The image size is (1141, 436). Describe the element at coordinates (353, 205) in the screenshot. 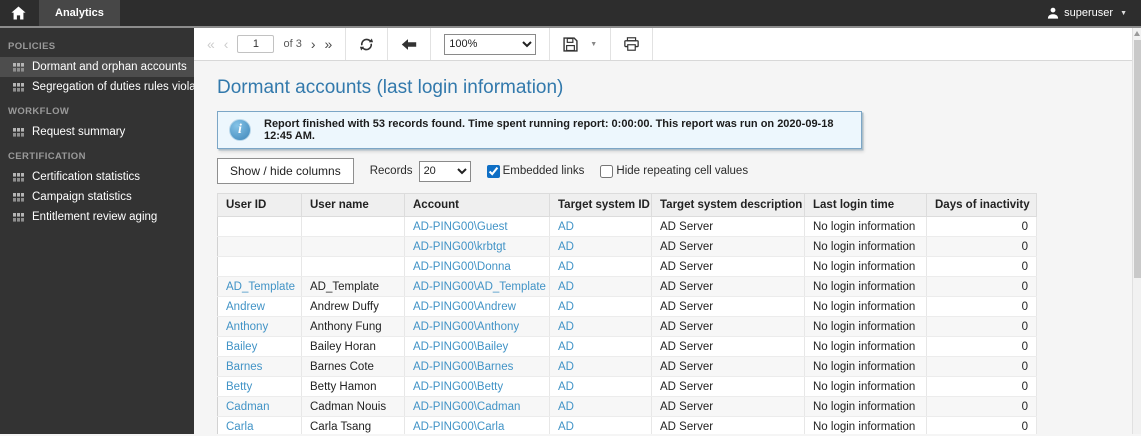

I see `column-header-user-name: User name` at that location.